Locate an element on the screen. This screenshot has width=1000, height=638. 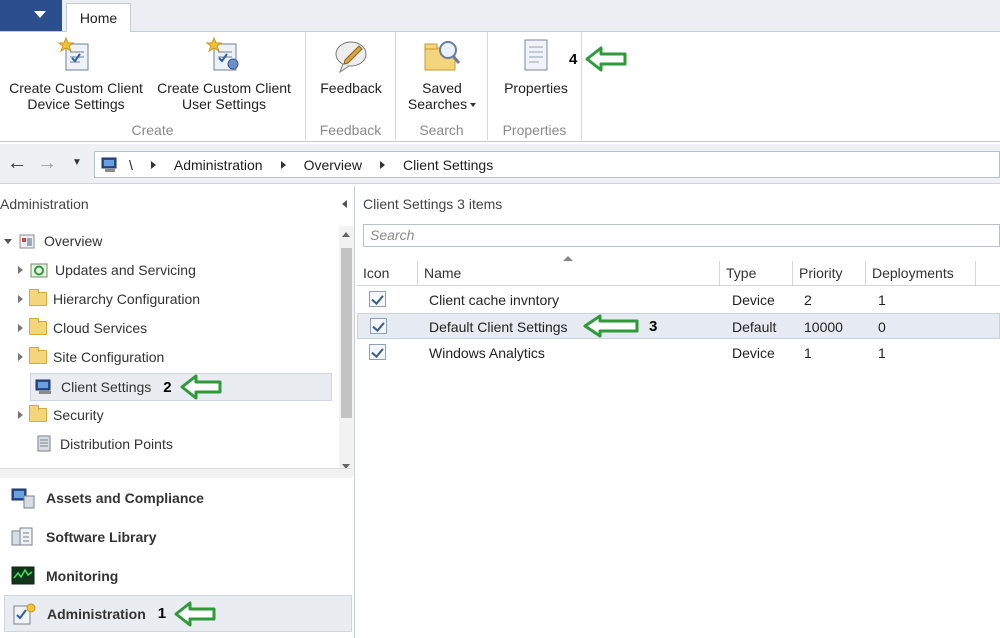
row-priority: 10000 is located at coordinates (823, 327).